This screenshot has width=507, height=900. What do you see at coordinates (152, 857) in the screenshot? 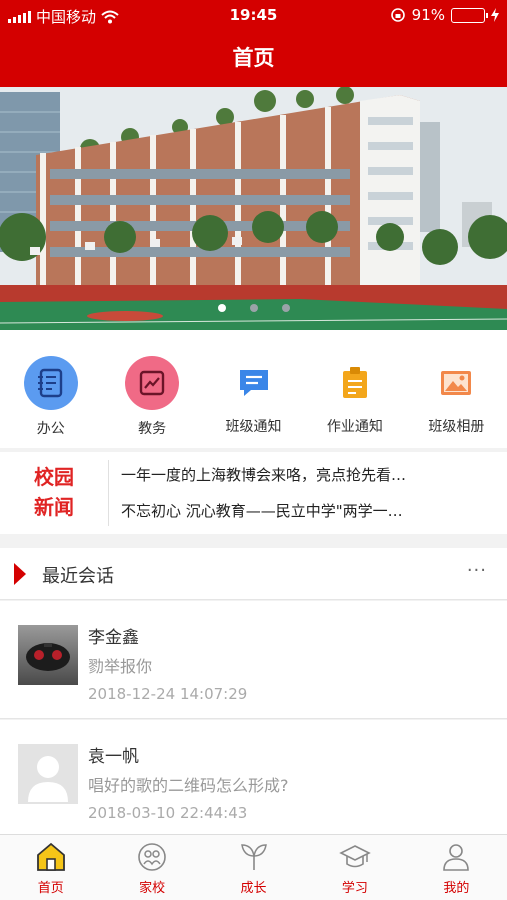
I see `family-icon` at bounding box center [152, 857].